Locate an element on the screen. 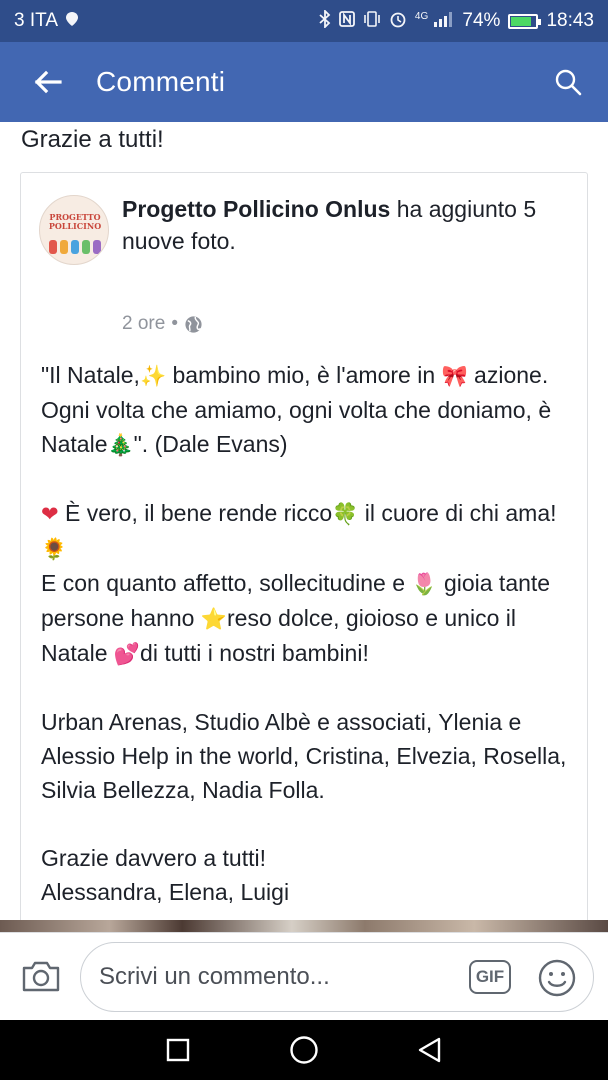 This screenshot has width=608, height=1080. star-emoji: ⭐ is located at coordinates (214, 619).